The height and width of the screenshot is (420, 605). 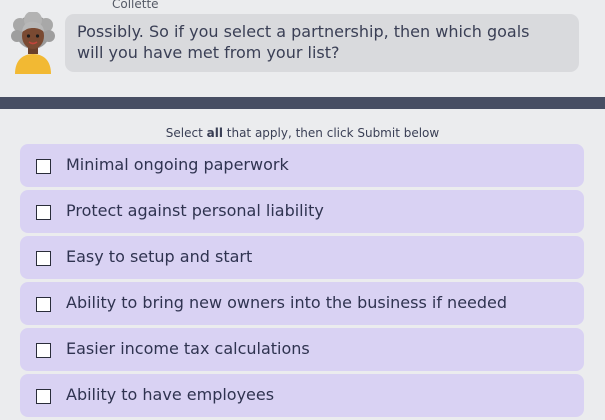 What do you see at coordinates (302, 257) in the screenshot?
I see `option-easy-setup: Easy to setup and start` at bounding box center [302, 257].